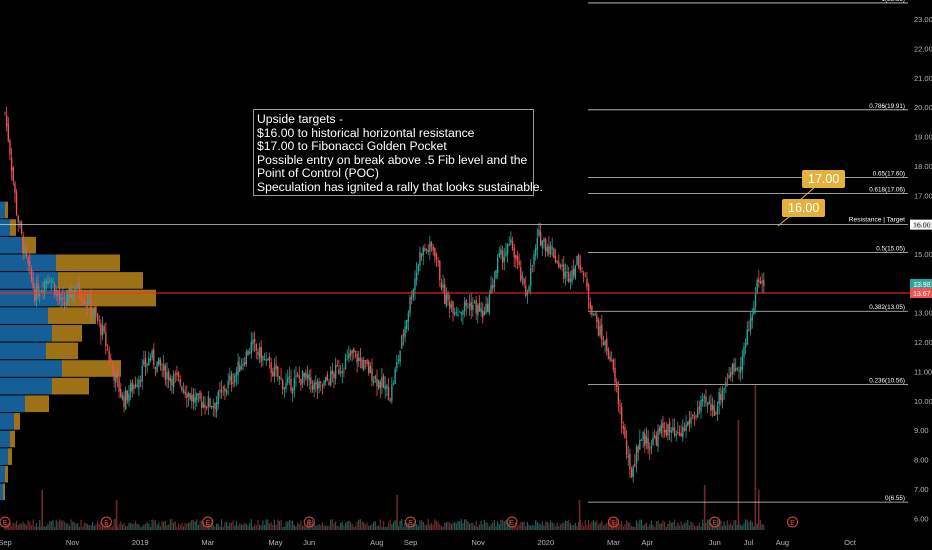 The width and height of the screenshot is (932, 550). What do you see at coordinates (5, 523) in the screenshot?
I see `earnings-marker-letter: E` at bounding box center [5, 523].